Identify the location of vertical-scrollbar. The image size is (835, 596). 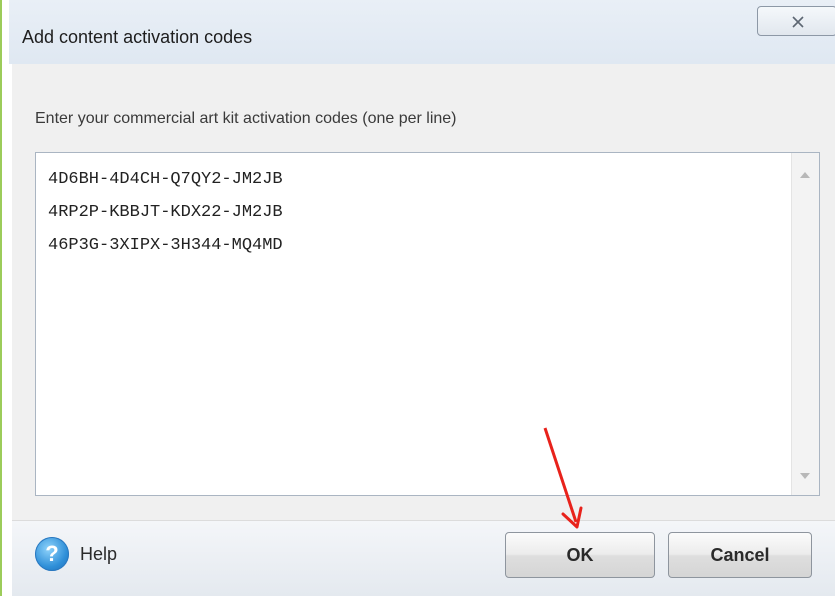
(805, 324).